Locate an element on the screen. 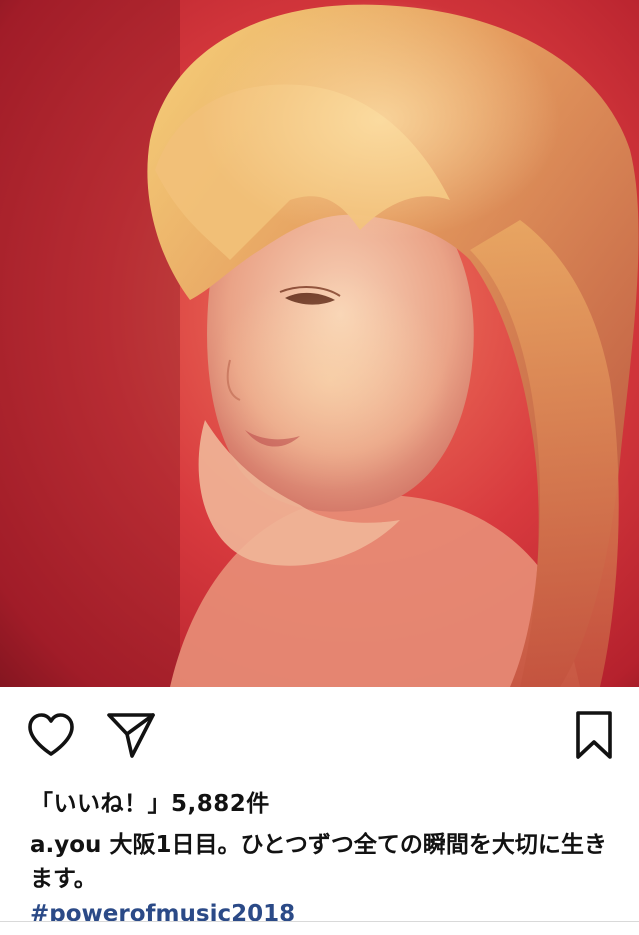  like-button is located at coordinates (51, 735).